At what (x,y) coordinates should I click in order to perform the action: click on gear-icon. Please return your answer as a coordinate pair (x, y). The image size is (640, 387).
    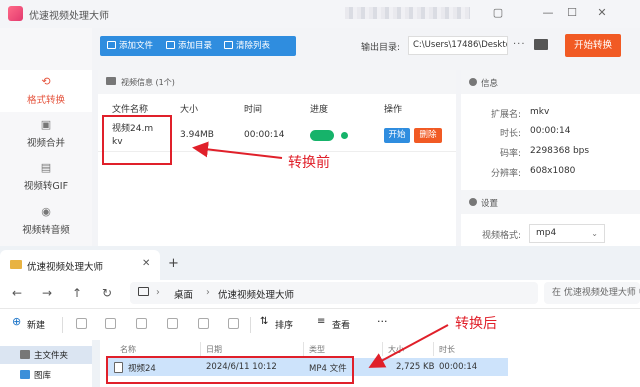
    Looking at the image, I should click on (473, 202).